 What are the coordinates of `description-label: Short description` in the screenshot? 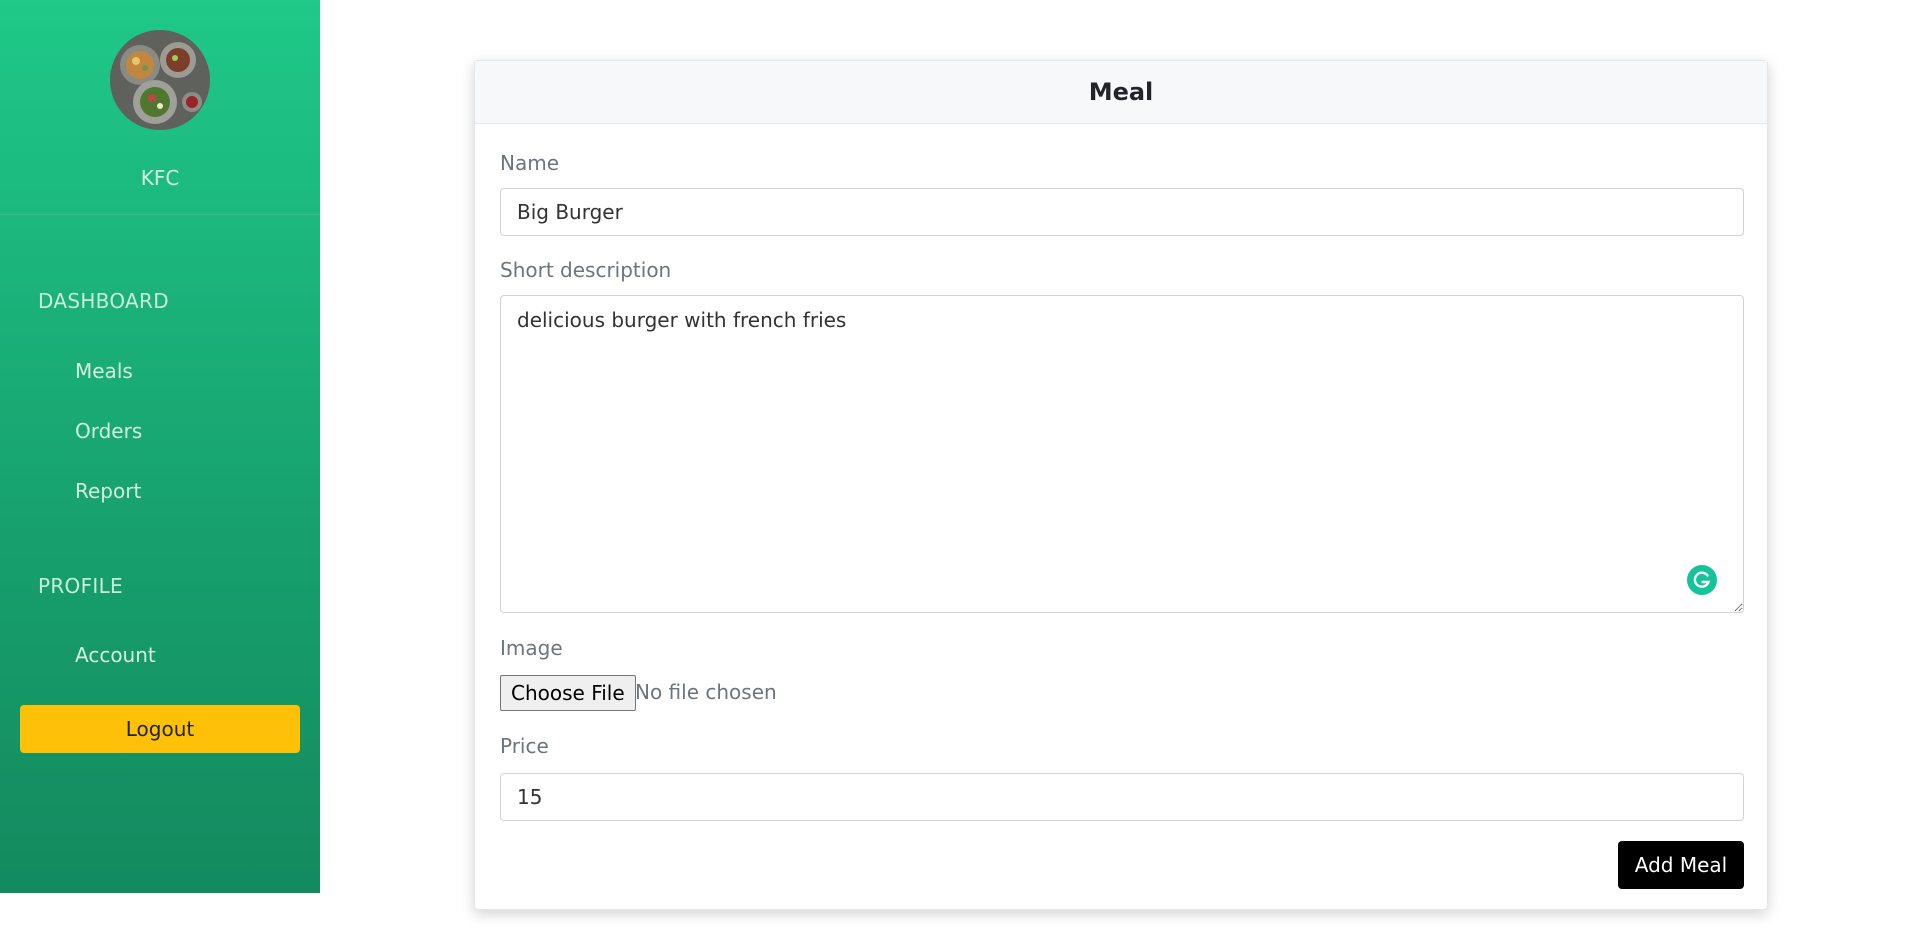 It's located at (586, 270).